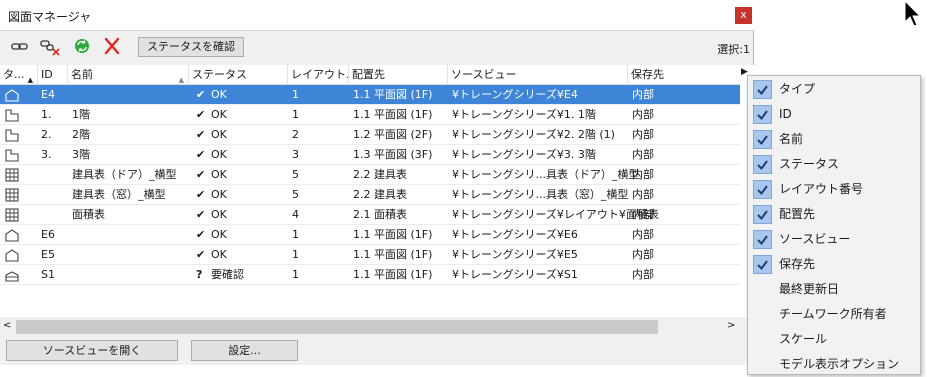  Describe the element at coordinates (797, 89) in the screenshot. I see `menu-item-label: タイプ` at that location.